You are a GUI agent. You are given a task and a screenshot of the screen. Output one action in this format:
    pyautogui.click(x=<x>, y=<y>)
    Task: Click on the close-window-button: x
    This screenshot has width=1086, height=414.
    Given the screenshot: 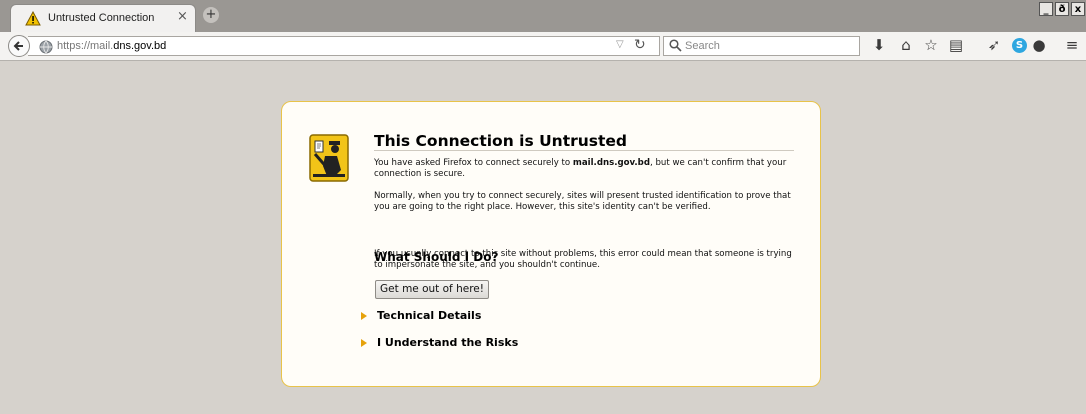 What is the action you would take?
    pyautogui.click(x=1078, y=9)
    